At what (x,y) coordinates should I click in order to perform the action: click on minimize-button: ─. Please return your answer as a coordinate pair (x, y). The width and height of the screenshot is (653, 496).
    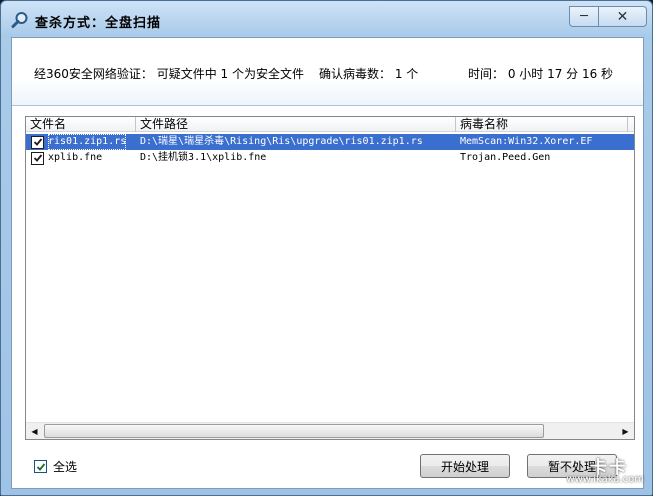
    Looking at the image, I should click on (584, 16).